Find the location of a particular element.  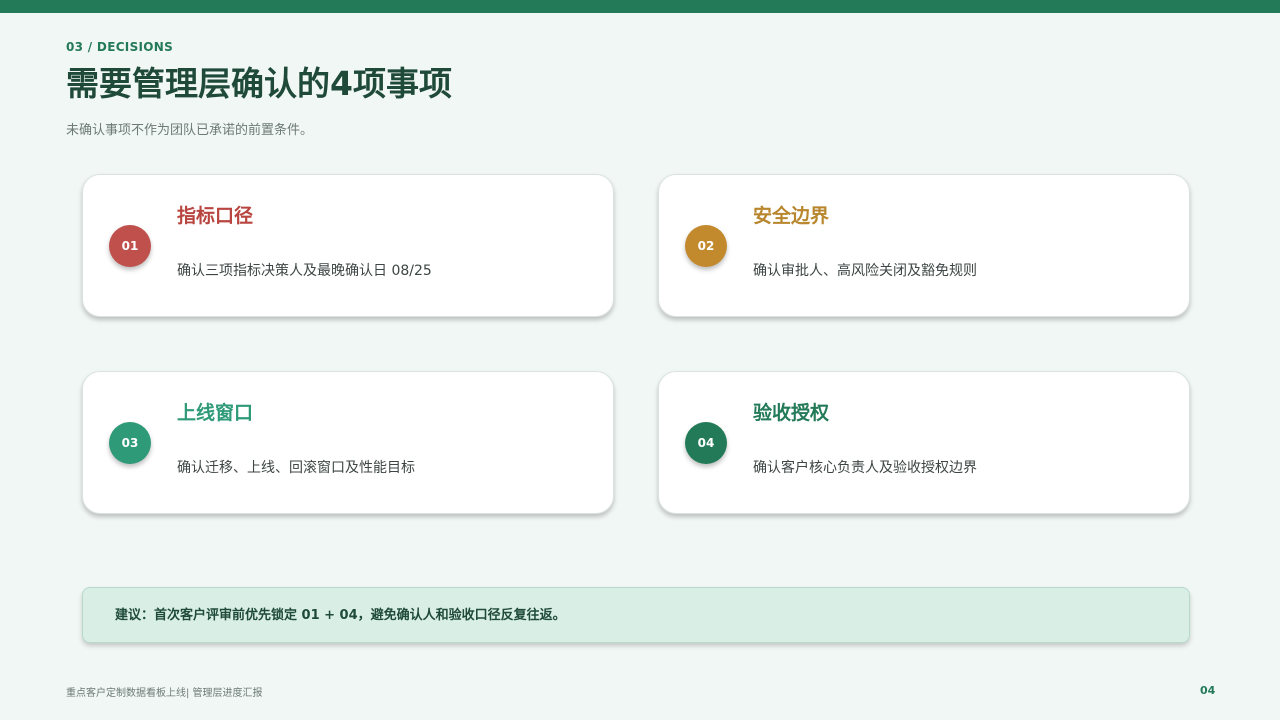

card-description: 确认客户核心负责人及验收授权边界 is located at coordinates (865, 468).